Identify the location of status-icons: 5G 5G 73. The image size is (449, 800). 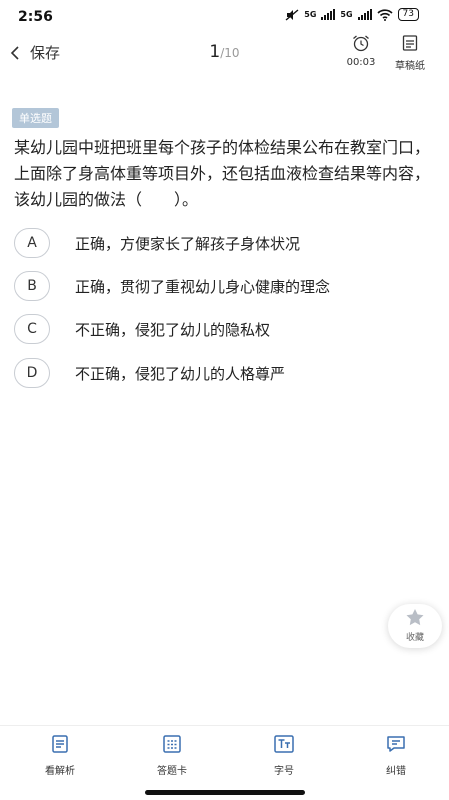
(352, 14).